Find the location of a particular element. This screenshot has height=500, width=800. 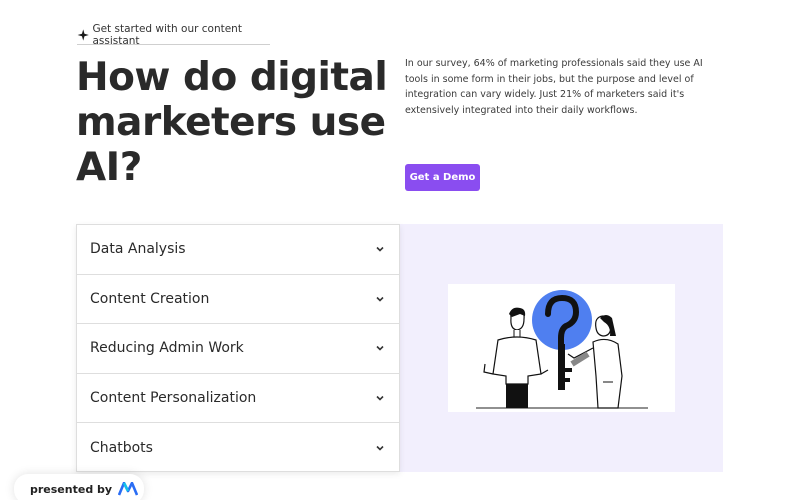

sparkle-icon is located at coordinates (83, 35).